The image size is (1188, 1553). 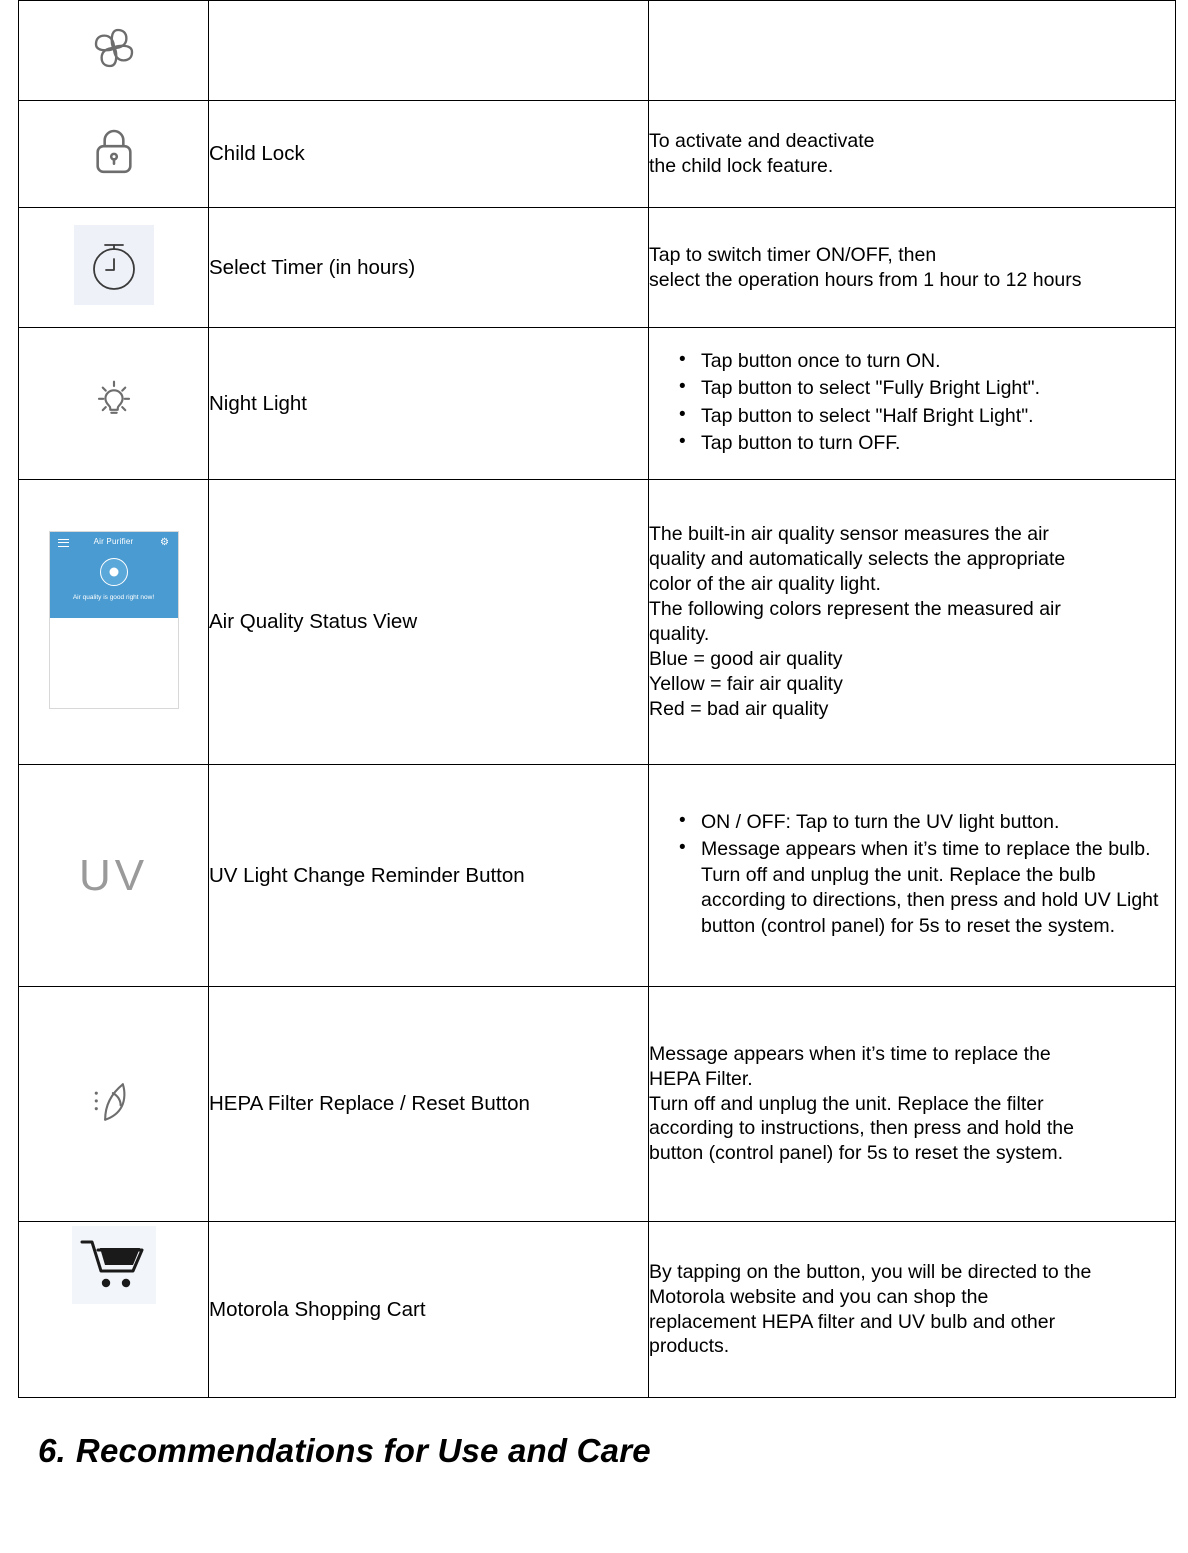 What do you see at coordinates (363, 1450) in the screenshot?
I see `section-heading-text: Recommendations for Use and Care` at bounding box center [363, 1450].